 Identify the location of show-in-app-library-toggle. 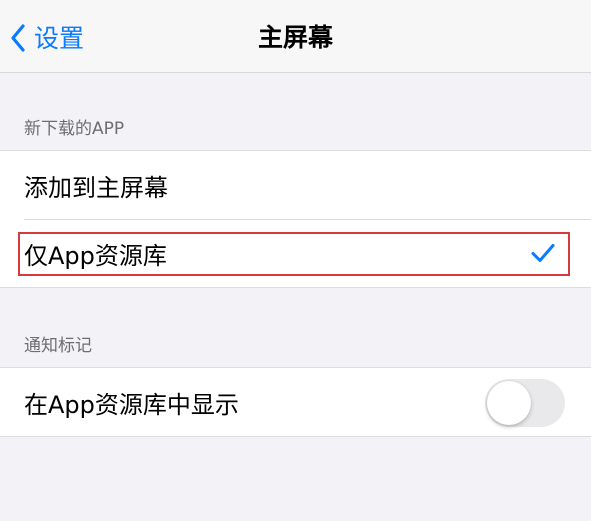
(525, 403).